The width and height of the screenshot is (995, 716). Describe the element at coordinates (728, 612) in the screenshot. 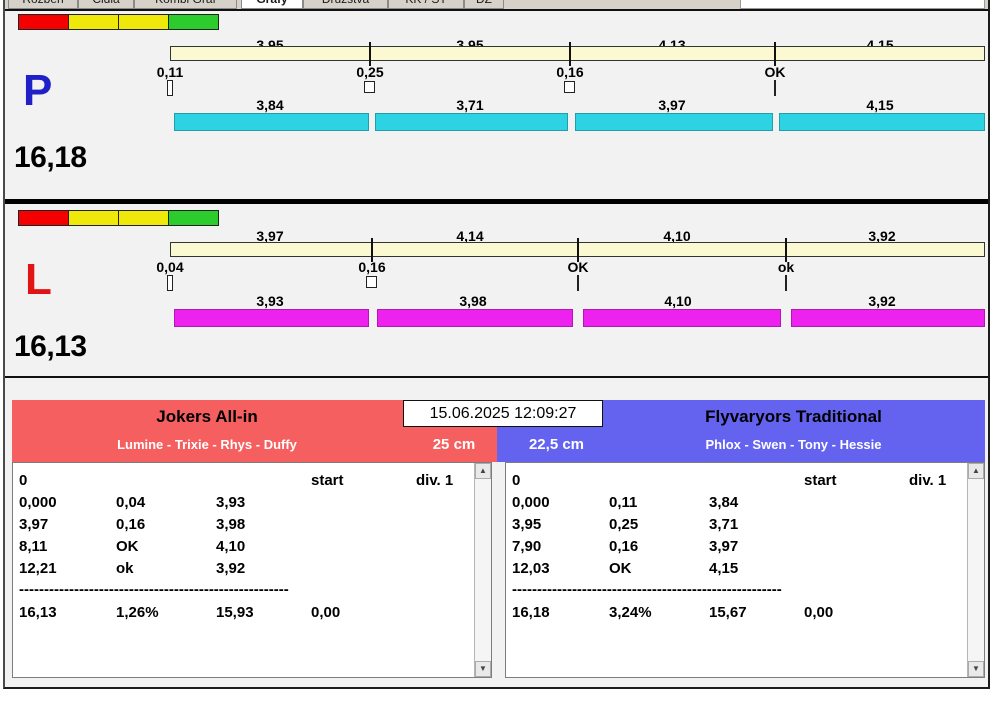

I see `cell: 15,67` at that location.